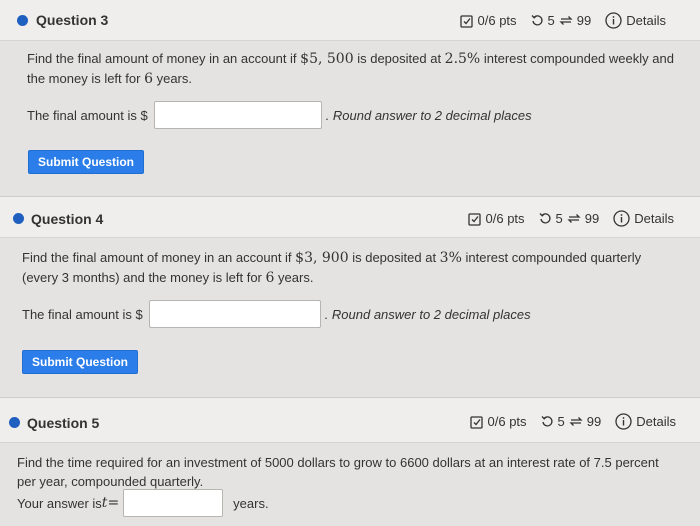 The image size is (700, 526). What do you see at coordinates (59, 503) in the screenshot?
I see `answer-label: Your answer is` at bounding box center [59, 503].